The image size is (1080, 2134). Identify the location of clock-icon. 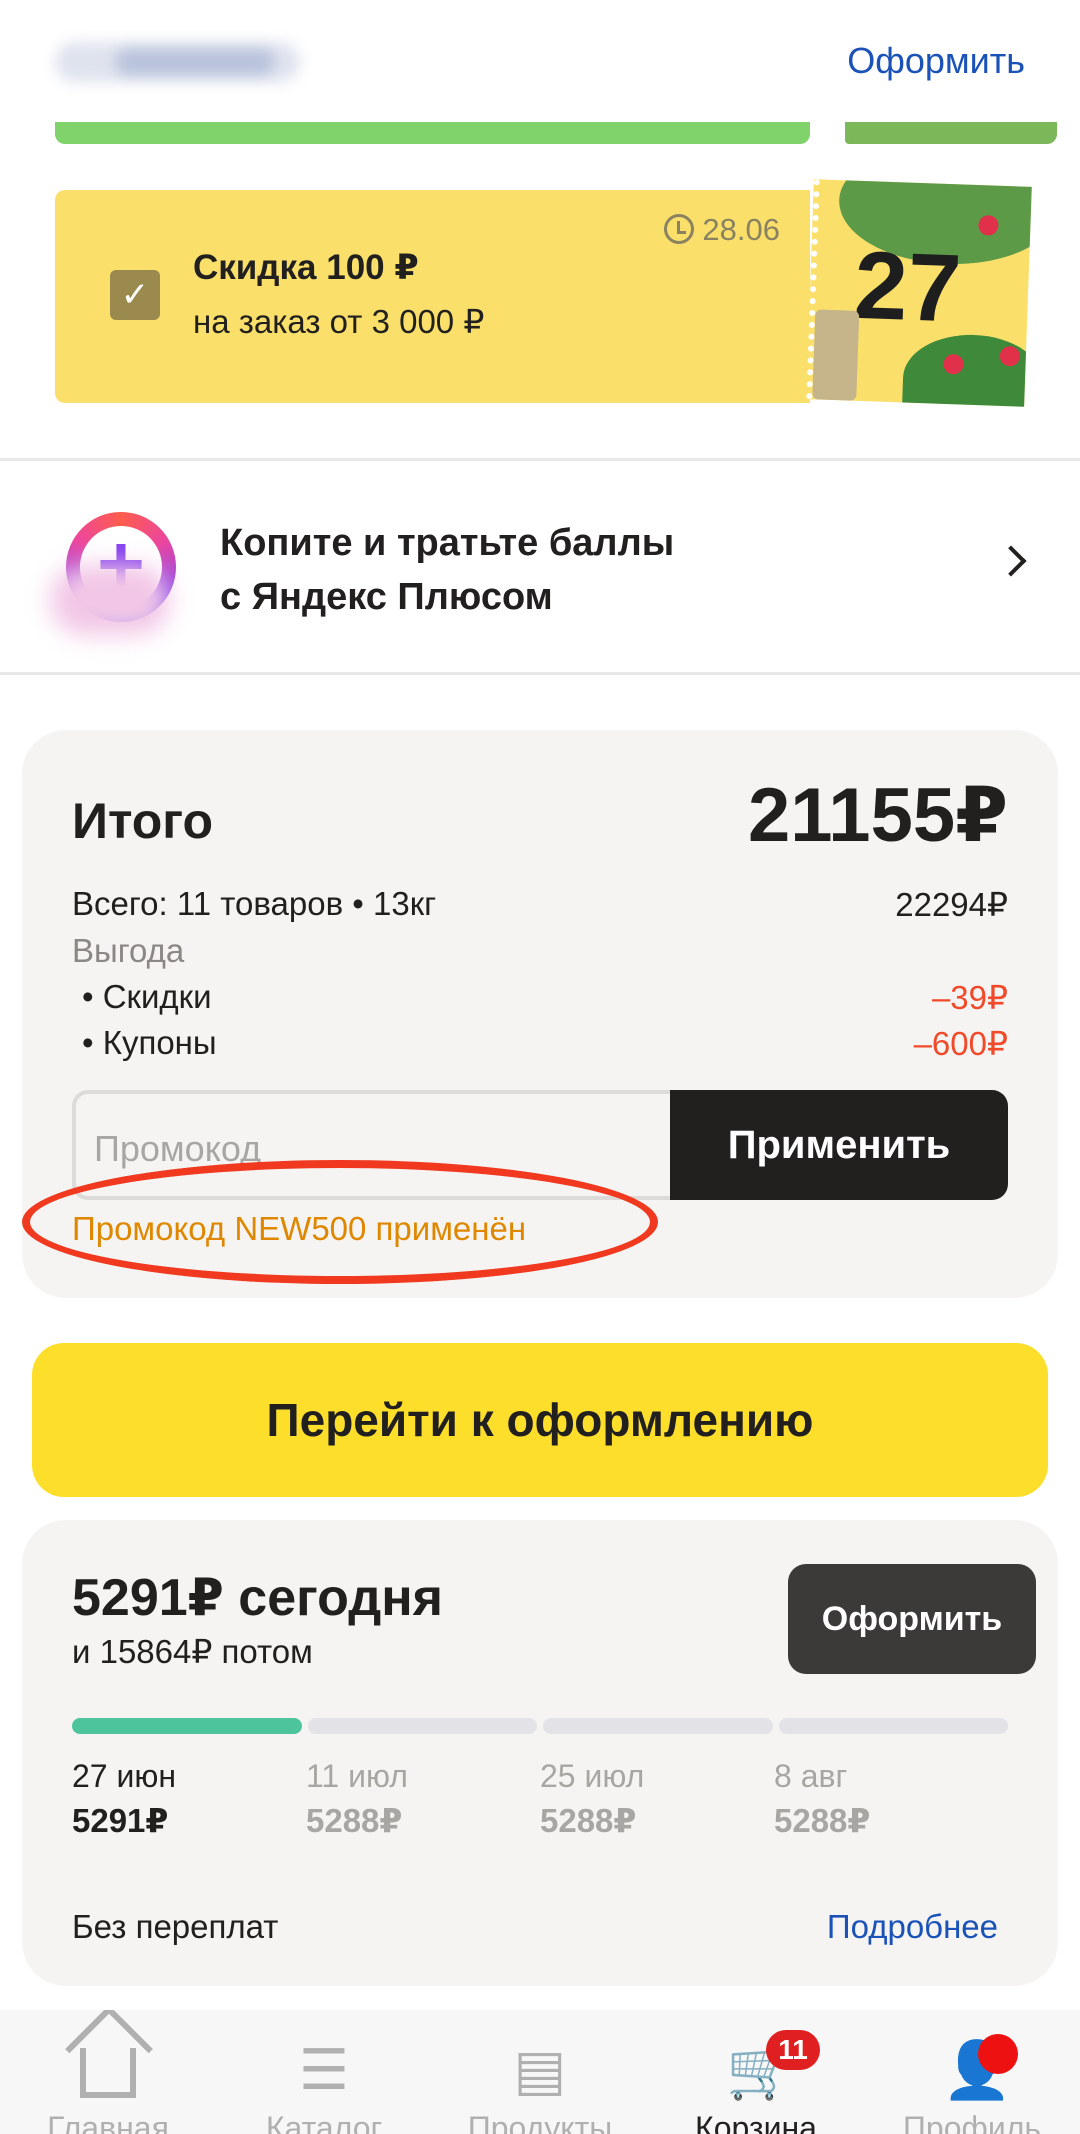
(679, 229).